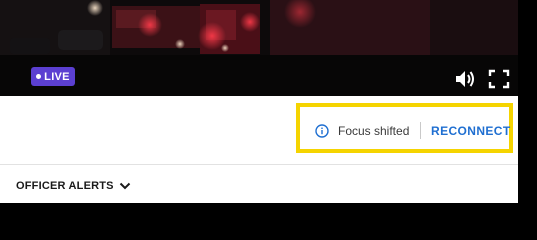 The height and width of the screenshot is (240, 537). Describe the element at coordinates (374, 131) in the screenshot. I see `notice-message: Focus shifted` at that location.